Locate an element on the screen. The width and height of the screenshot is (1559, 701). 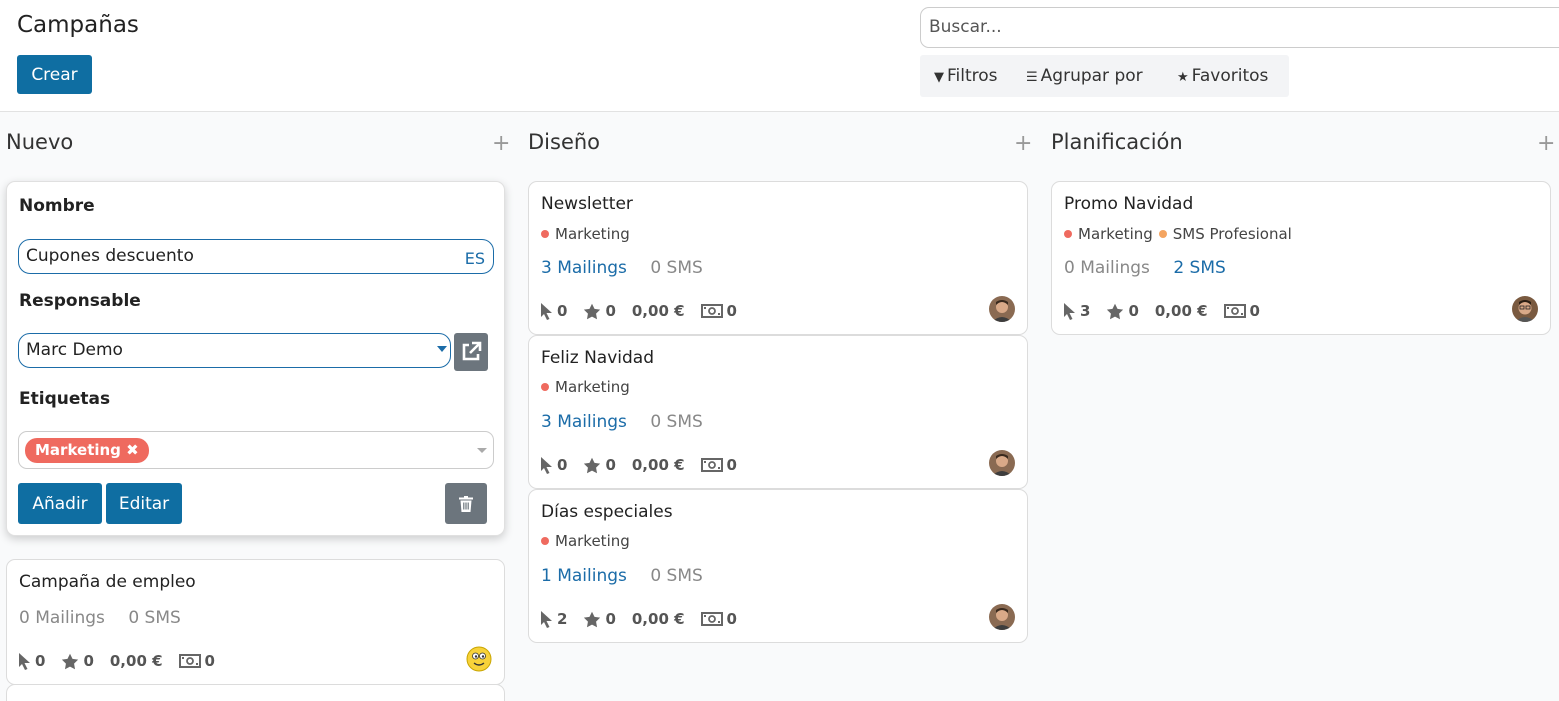
campaign-name: Newsletter is located at coordinates (587, 204).